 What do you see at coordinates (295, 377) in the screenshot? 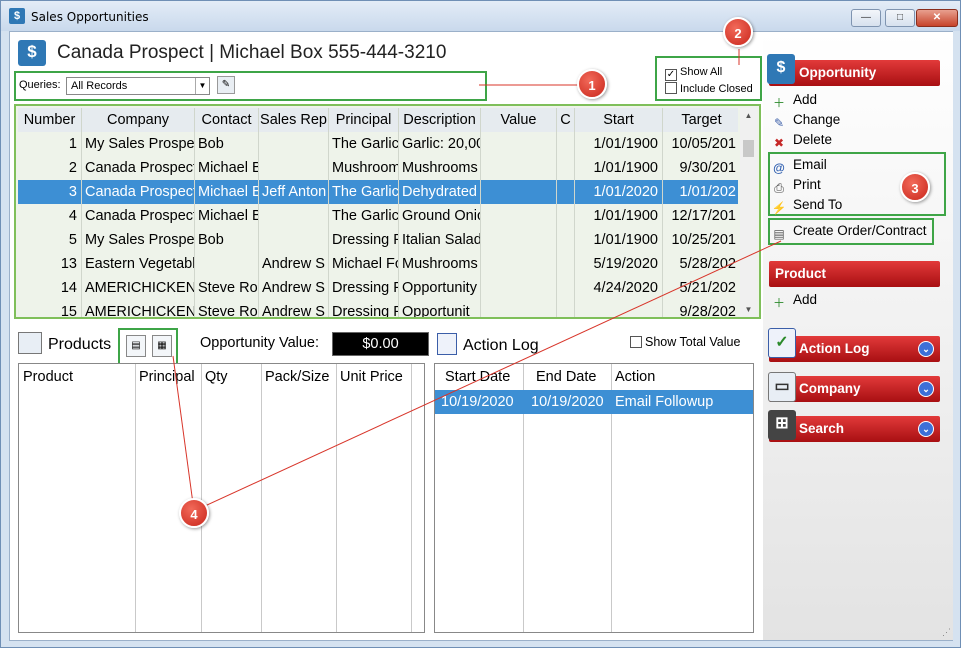
I see `column-header: Pack/Size` at bounding box center [295, 377].